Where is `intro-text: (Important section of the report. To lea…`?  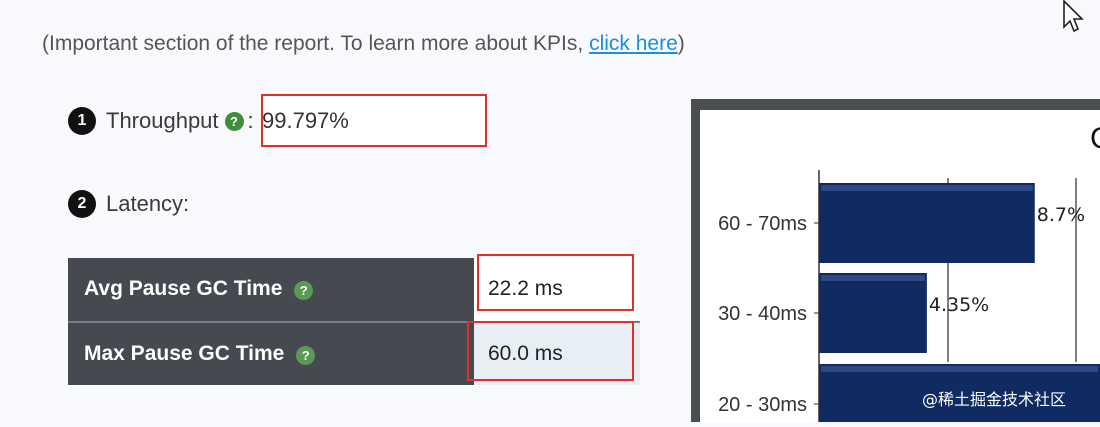
intro-text: (Important section of the report. To lea… is located at coordinates (363, 44).